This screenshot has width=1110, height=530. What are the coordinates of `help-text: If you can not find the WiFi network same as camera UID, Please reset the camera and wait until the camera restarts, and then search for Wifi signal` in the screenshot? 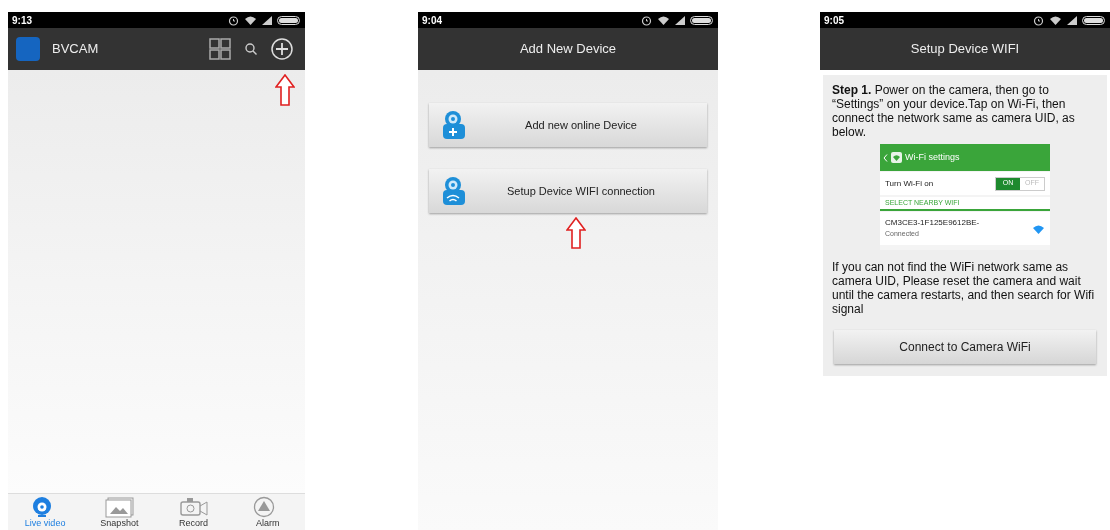 It's located at (964, 288).